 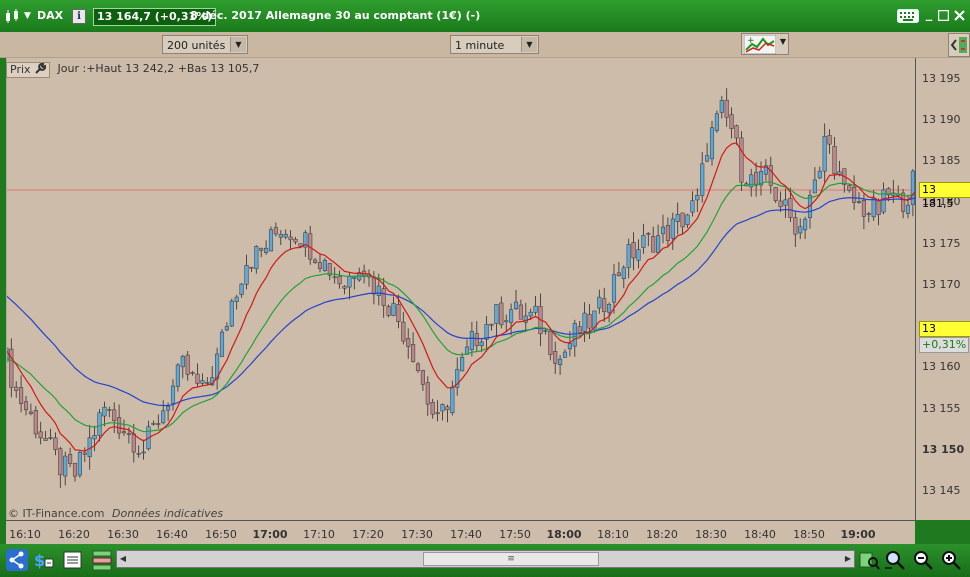 I want to click on dollar-icon: $, so click(x=44, y=560).